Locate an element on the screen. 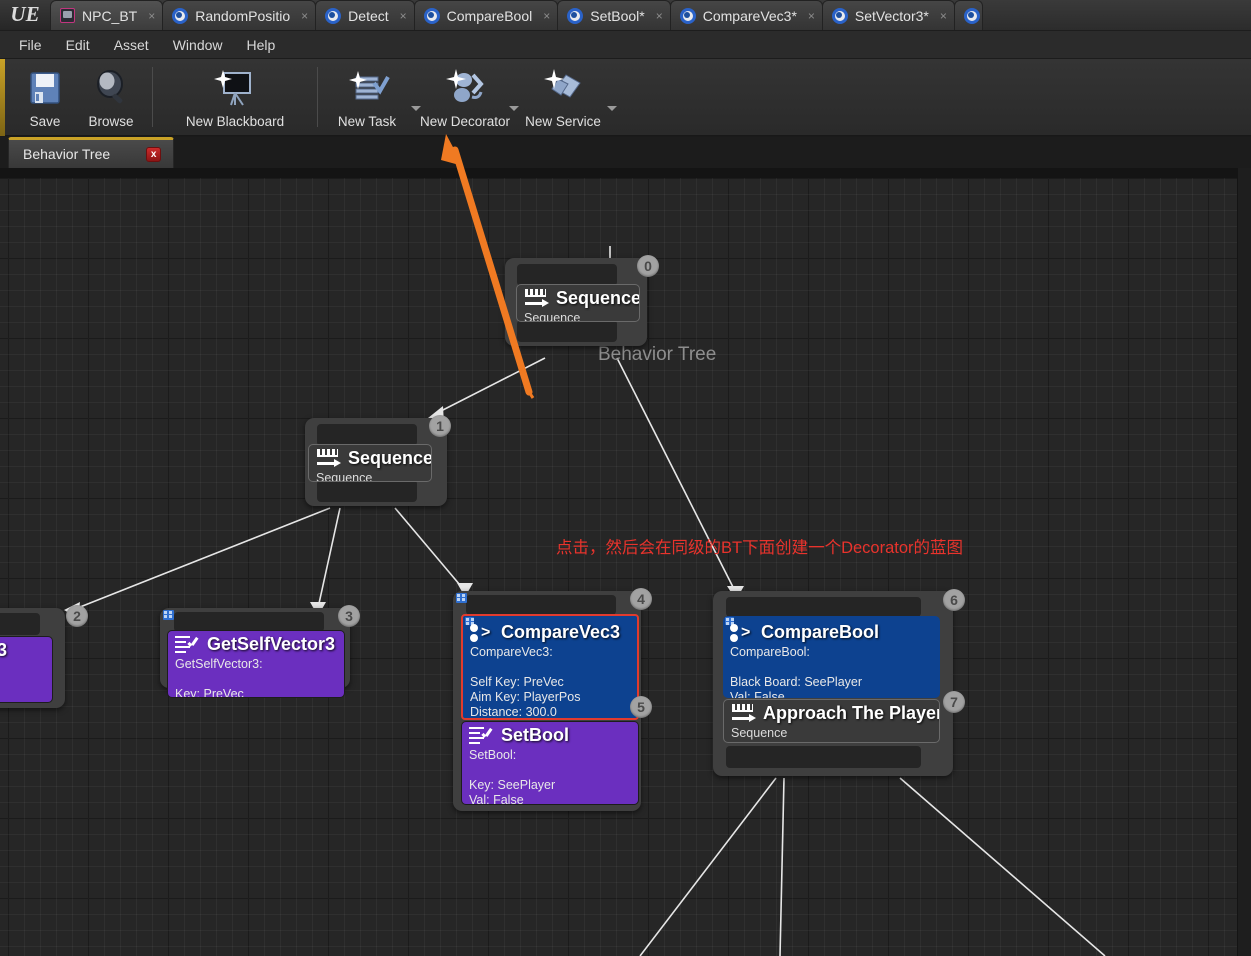 Image resolution: width=1251 pixels, height=956 pixels. new-decorator-dropdown-arrow is located at coordinates (514, 97).